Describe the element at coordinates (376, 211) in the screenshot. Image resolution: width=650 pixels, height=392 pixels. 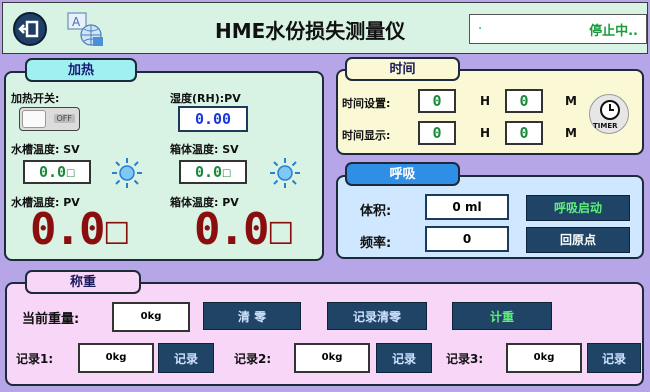
I see `volume-label: 体积:` at that location.